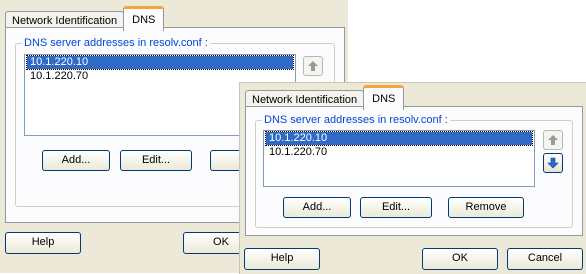 Image resolution: width=586 pixels, height=274 pixels. I want to click on arrow-down-icon, so click(553, 163).